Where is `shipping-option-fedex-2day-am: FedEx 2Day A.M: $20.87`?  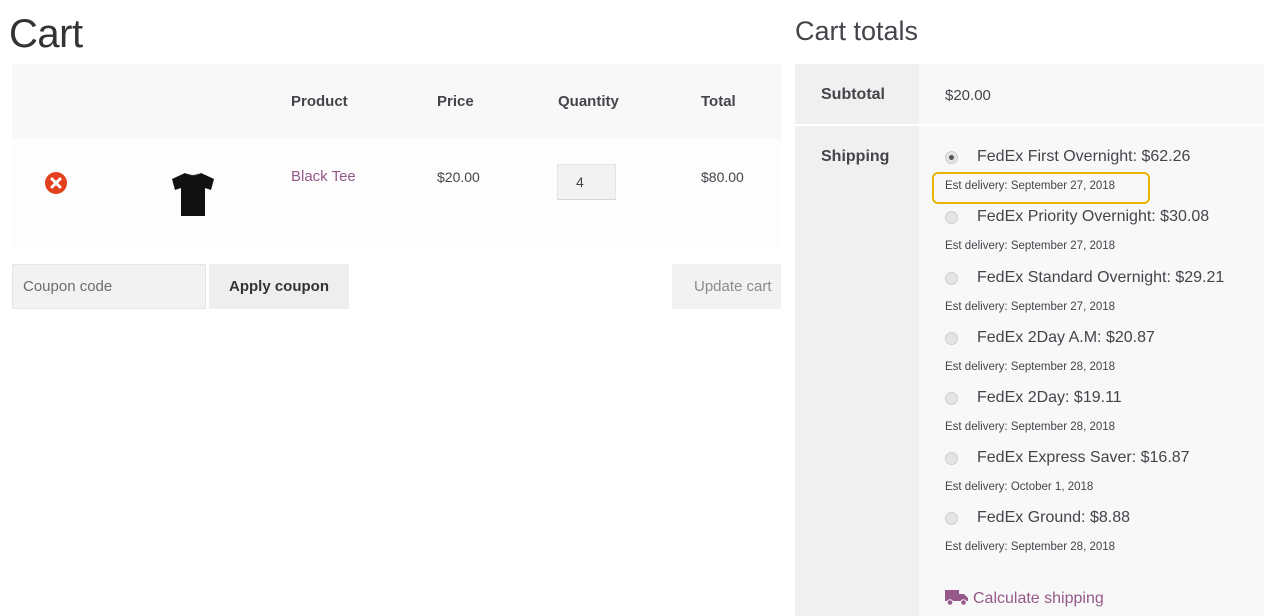
shipping-option-fedex-2day-am: FedEx 2Day A.M: $20.87 is located at coordinates (1100, 340).